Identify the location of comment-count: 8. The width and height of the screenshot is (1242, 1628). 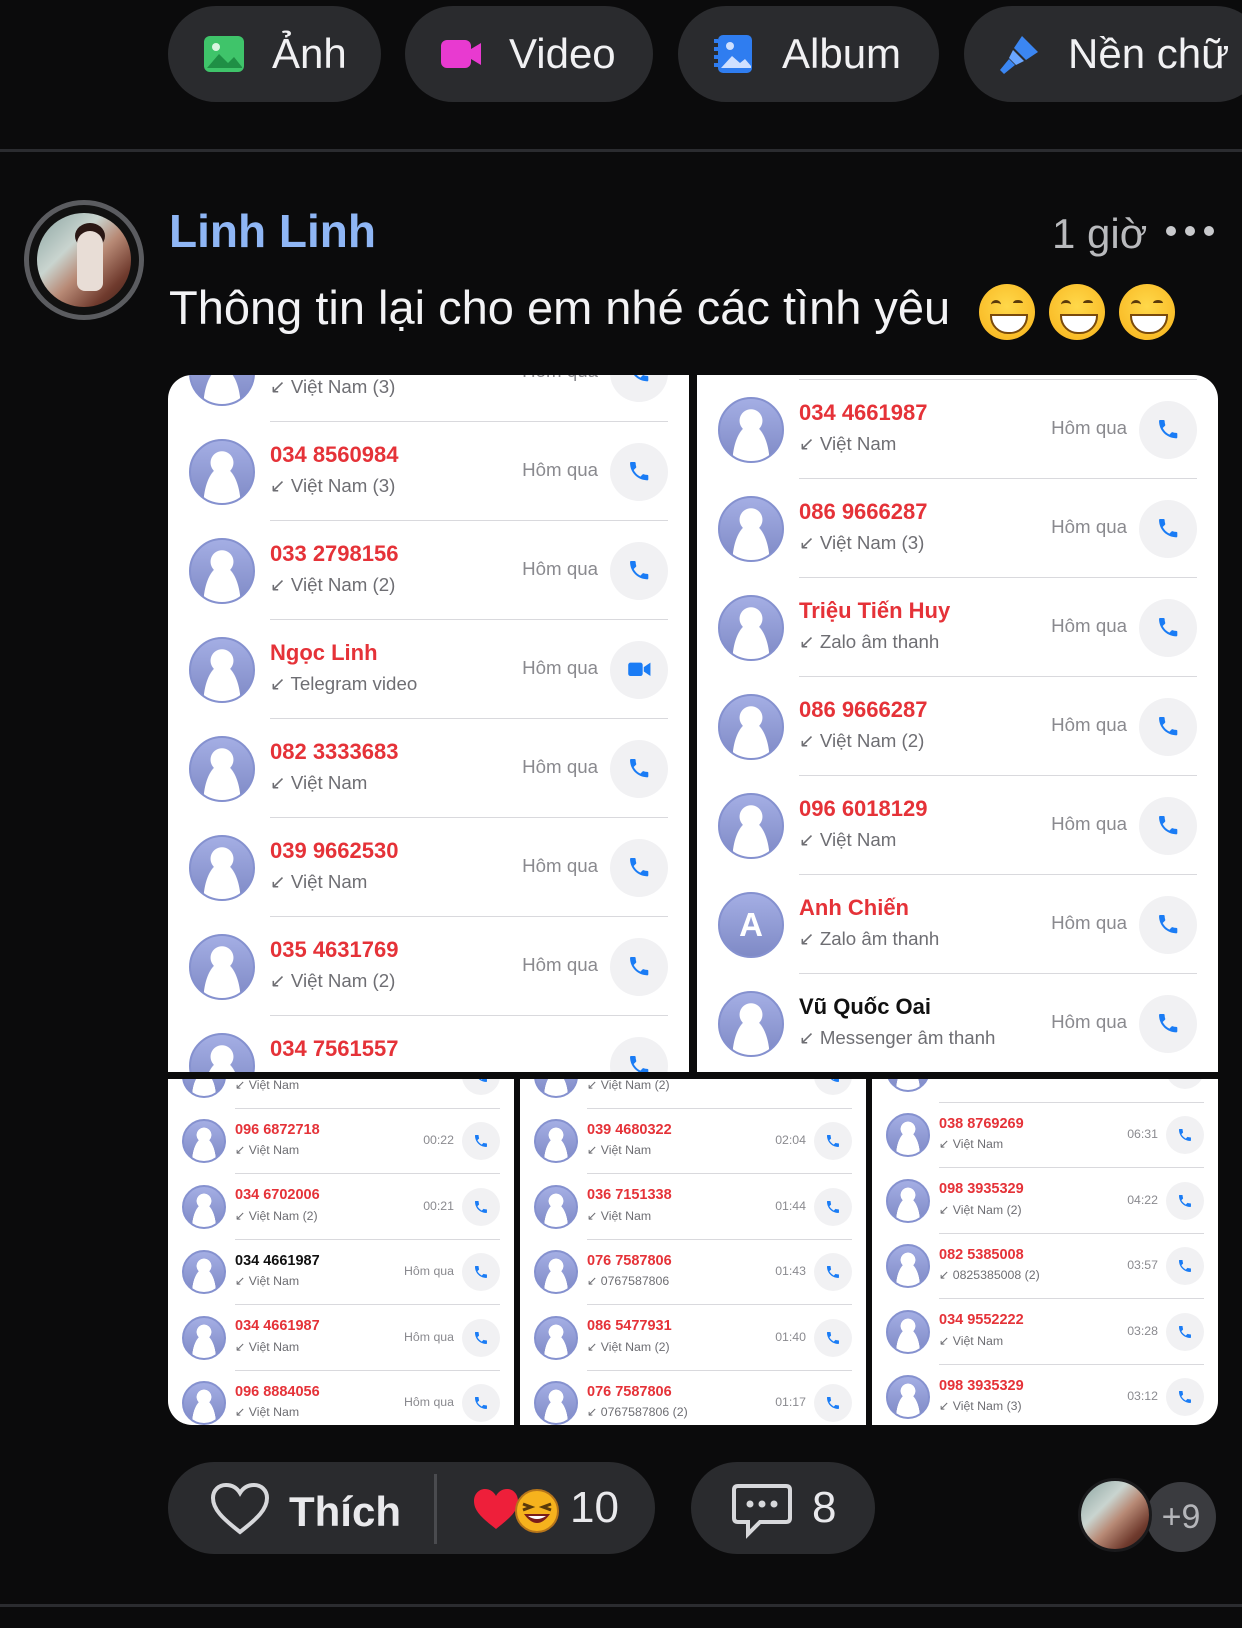
(824, 1508).